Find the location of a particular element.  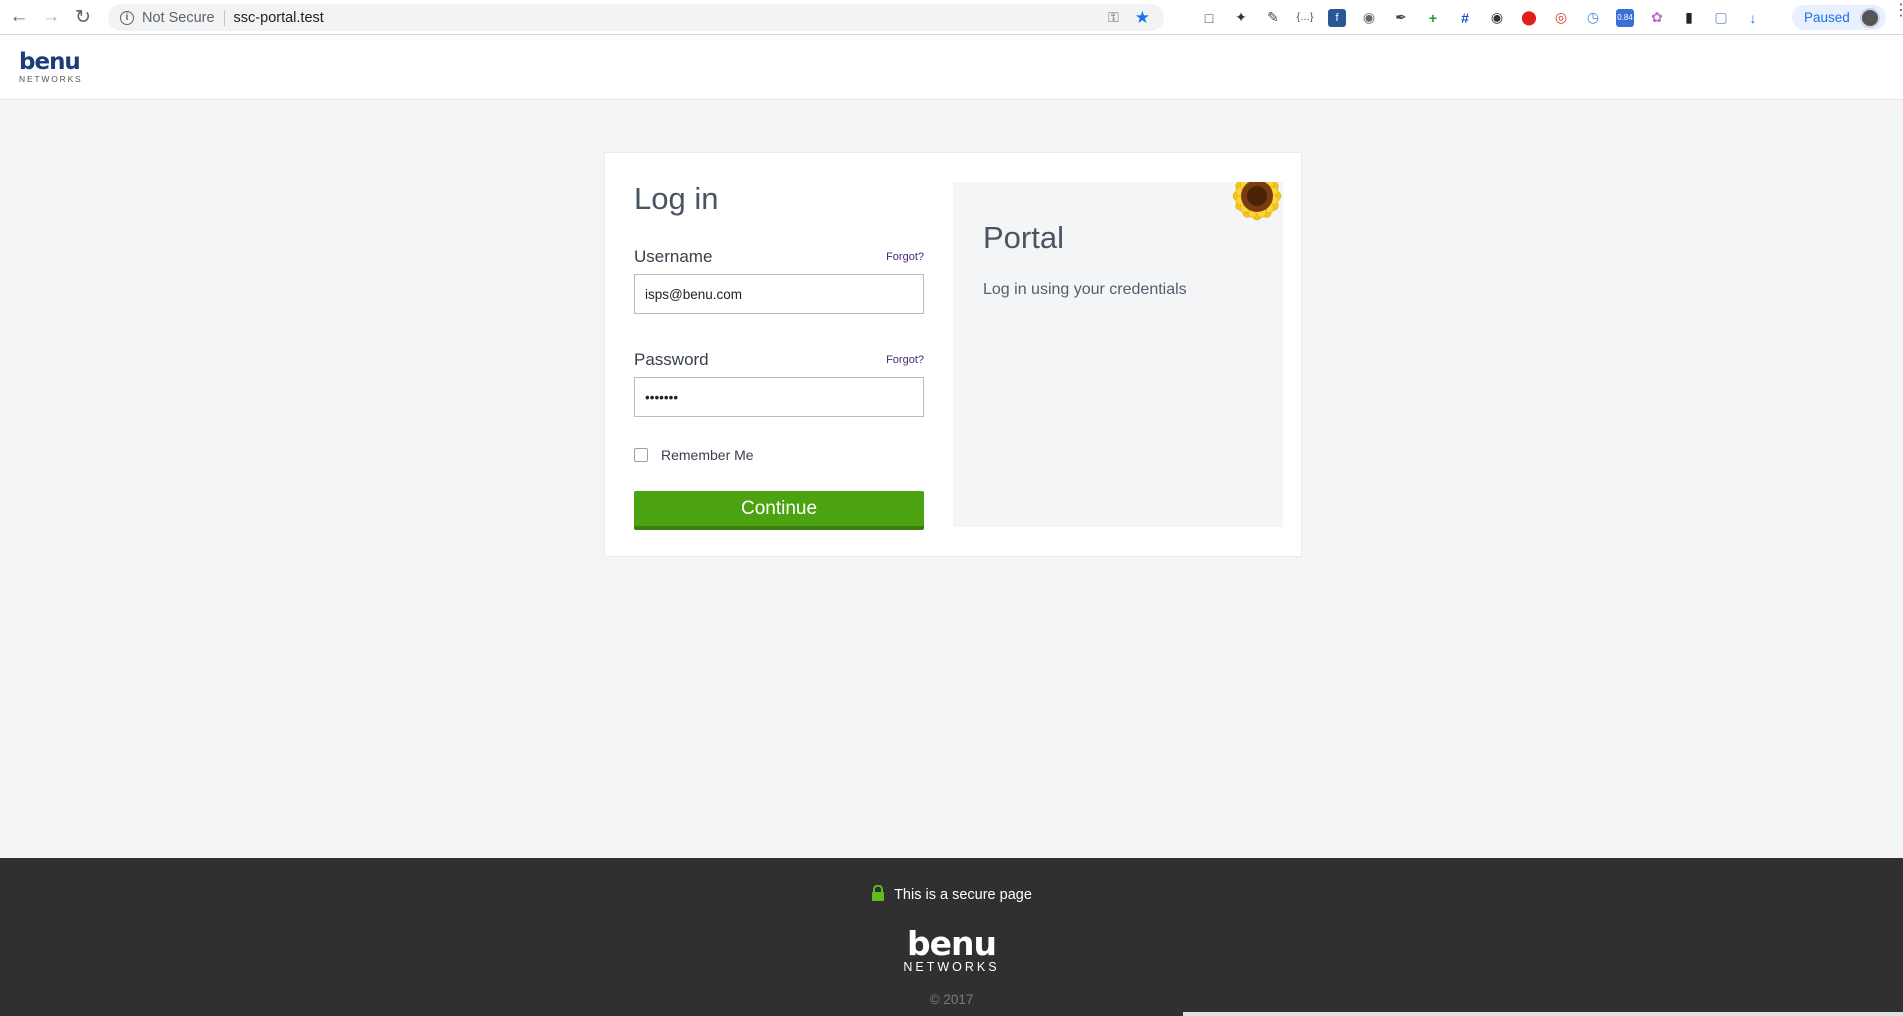

target-extension-icon: ◉ is located at coordinates (1497, 18).